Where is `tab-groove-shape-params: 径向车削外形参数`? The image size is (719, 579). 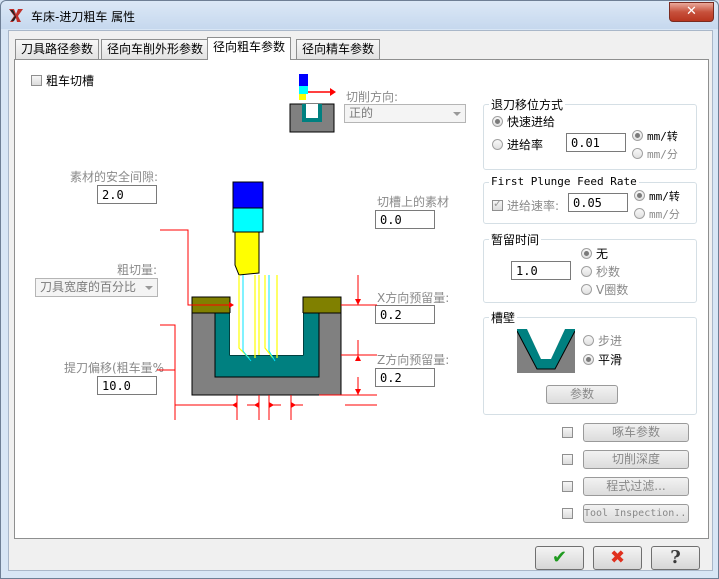
tab-groove-shape-params: 径向车削外形参数 is located at coordinates (155, 49).